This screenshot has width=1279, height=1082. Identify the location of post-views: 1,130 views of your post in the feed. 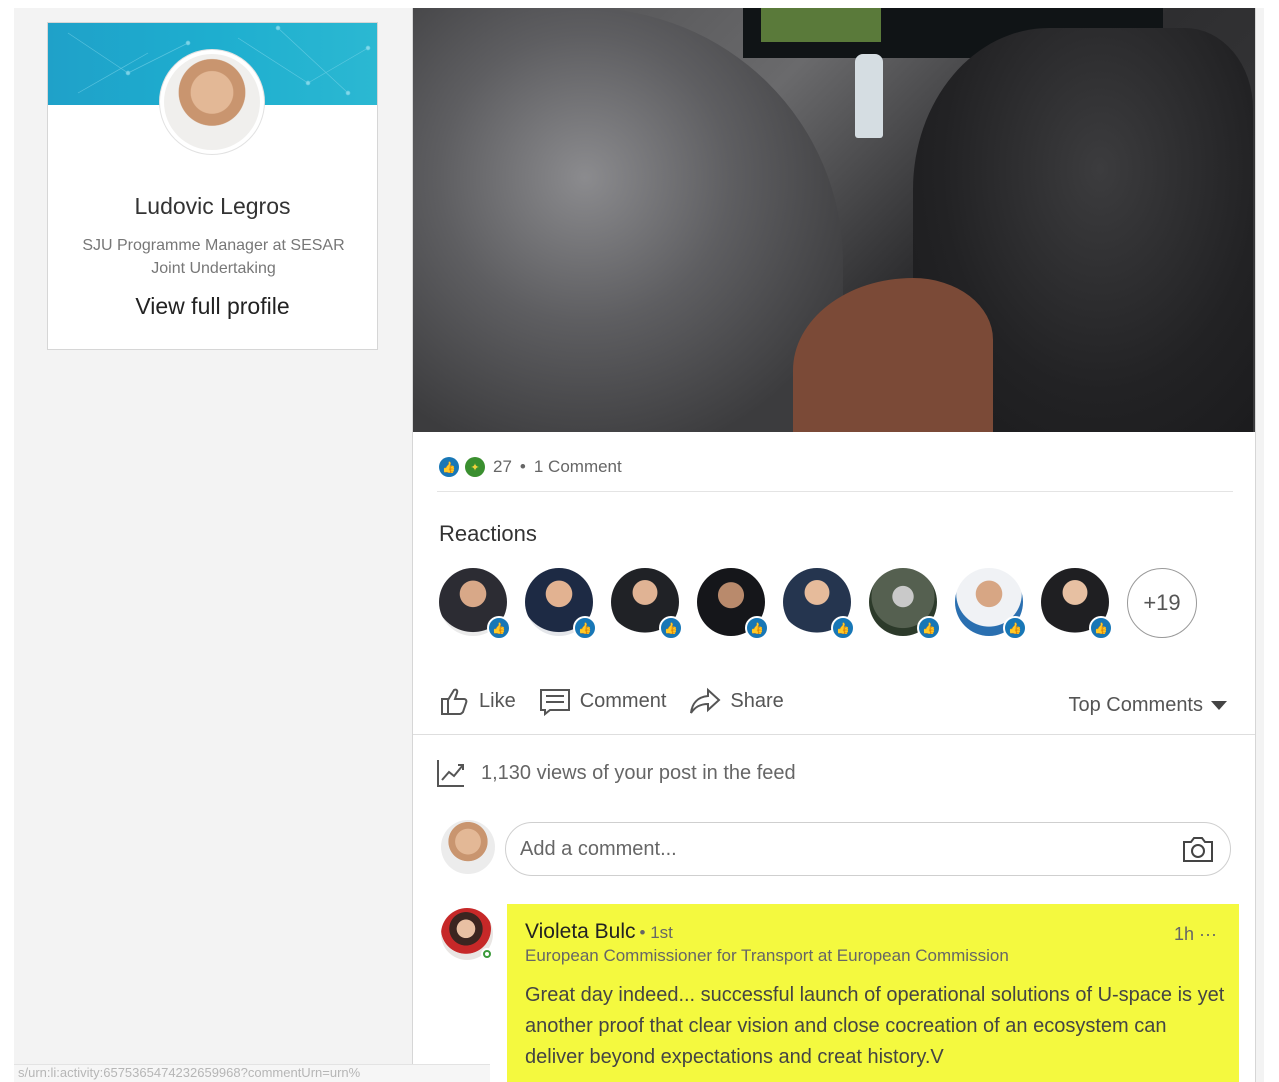
(615, 773).